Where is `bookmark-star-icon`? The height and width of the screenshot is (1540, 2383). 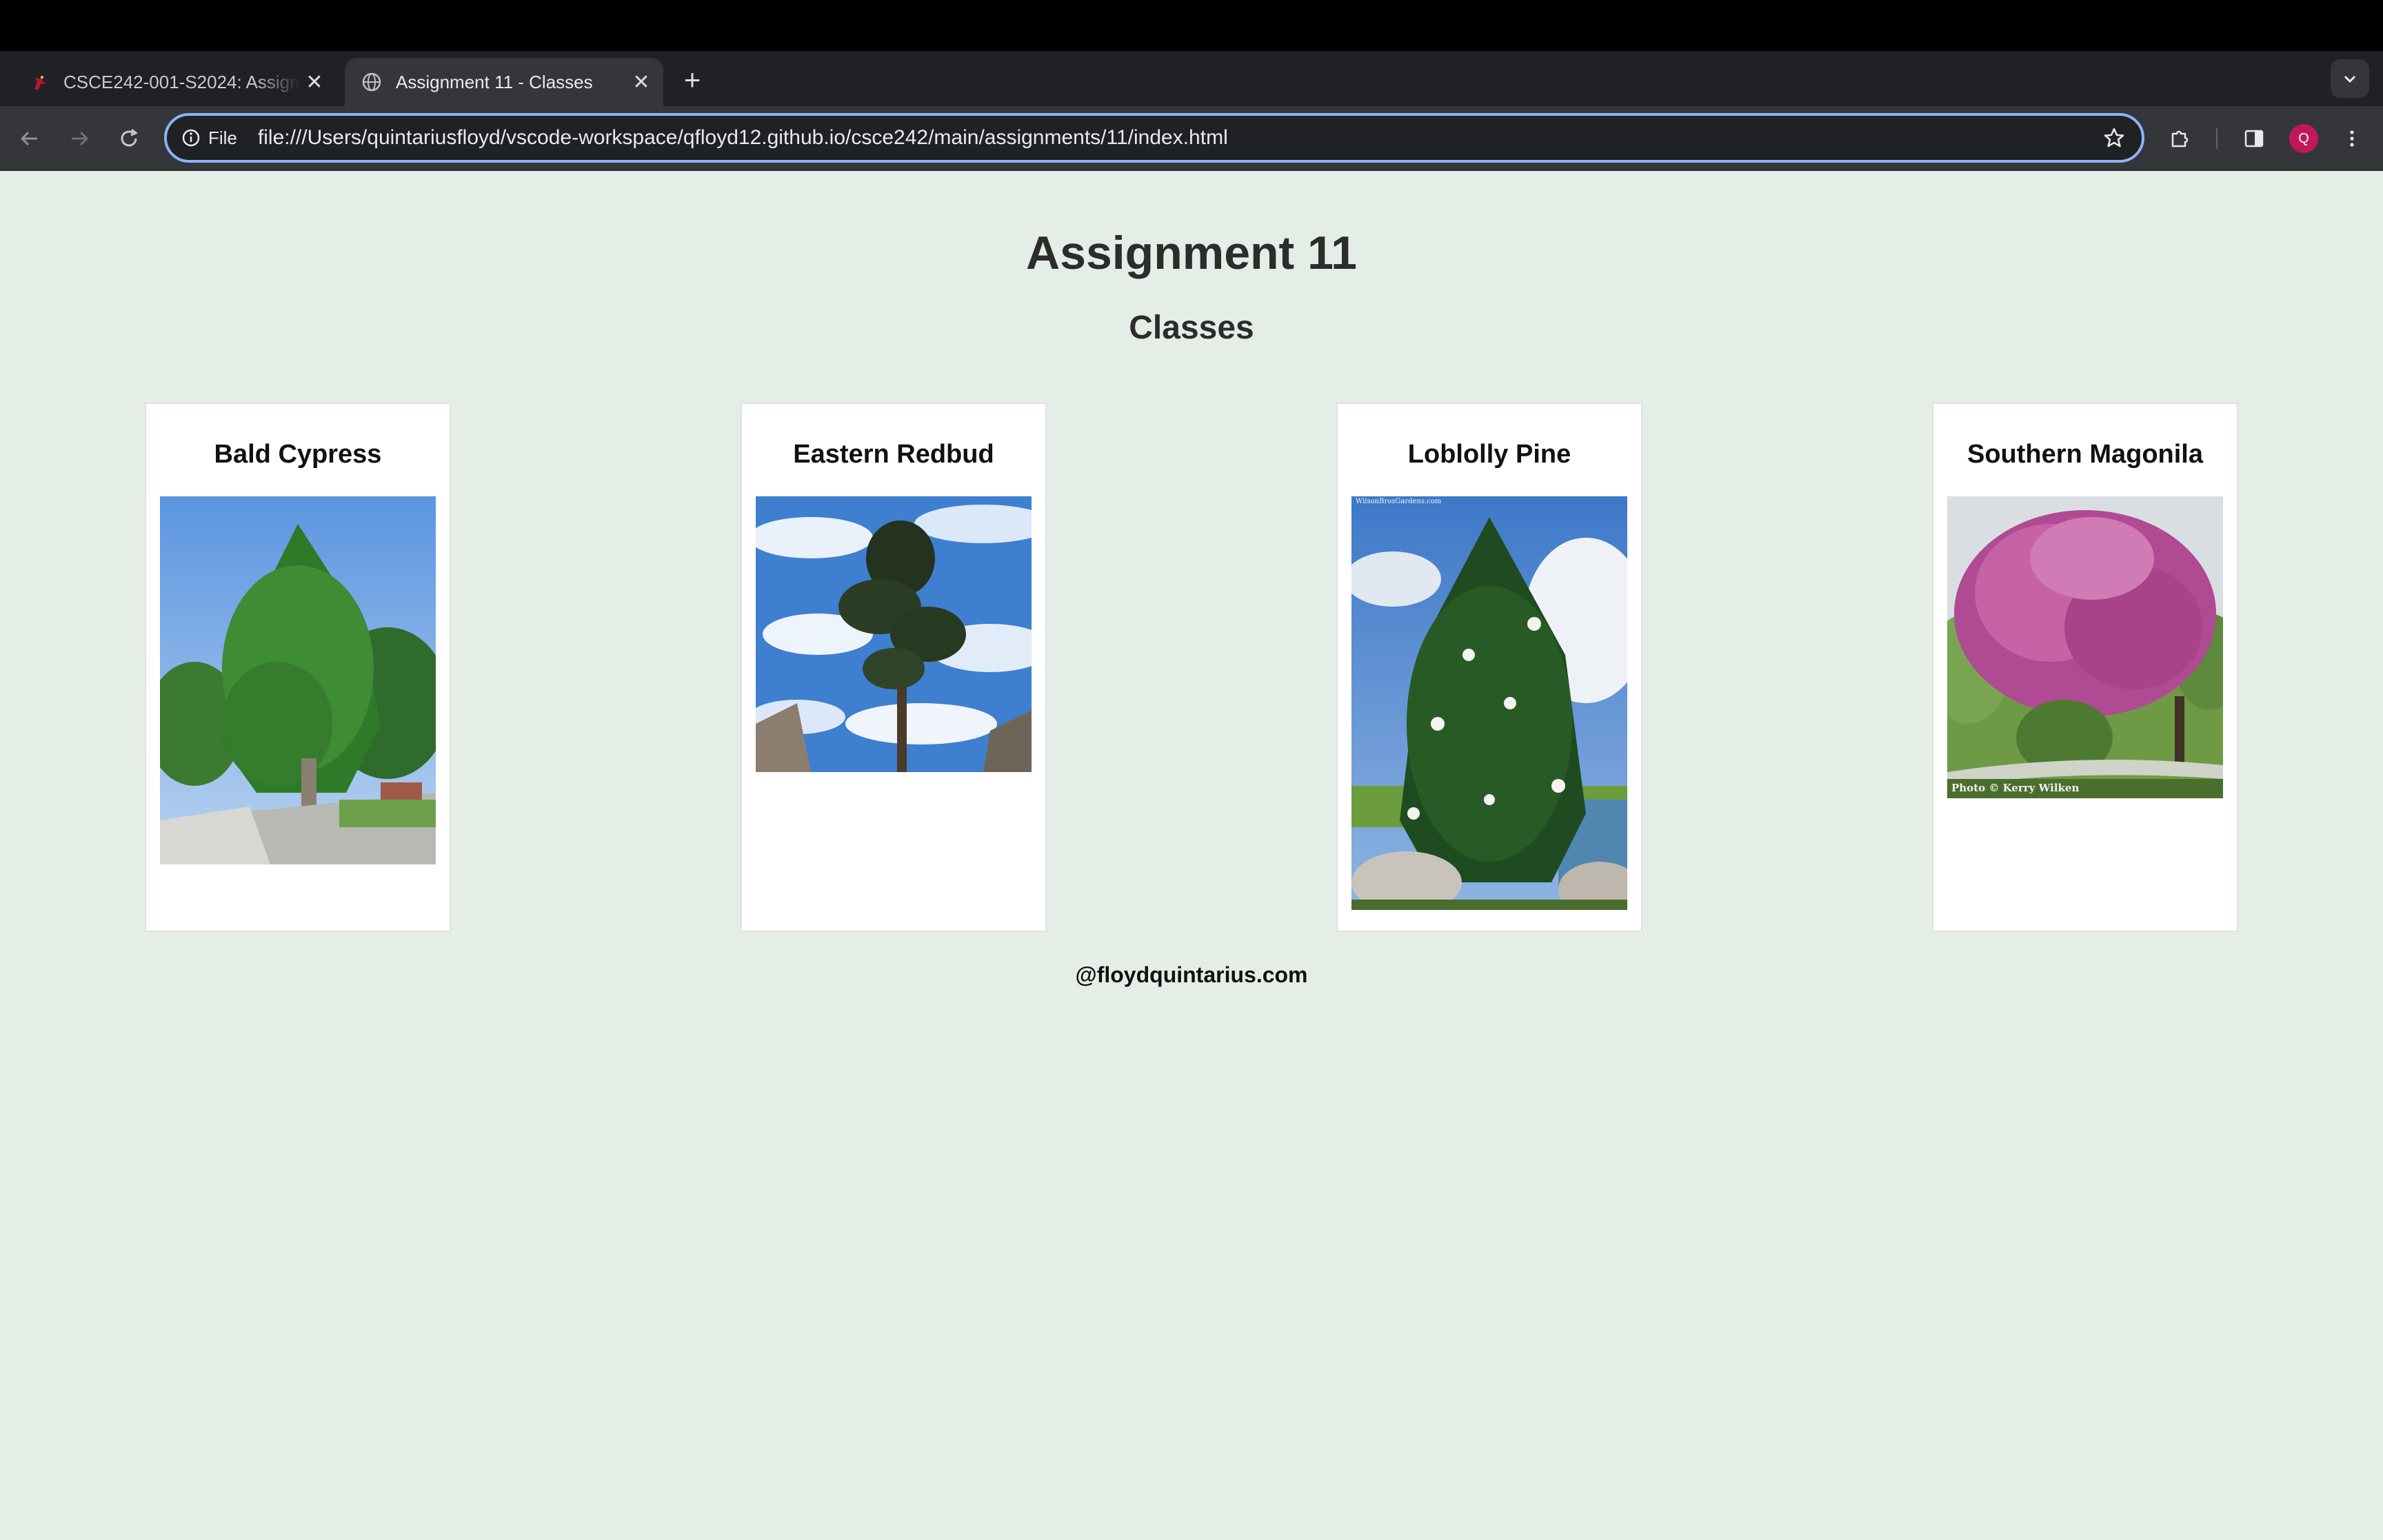 bookmark-star-icon is located at coordinates (2114, 138).